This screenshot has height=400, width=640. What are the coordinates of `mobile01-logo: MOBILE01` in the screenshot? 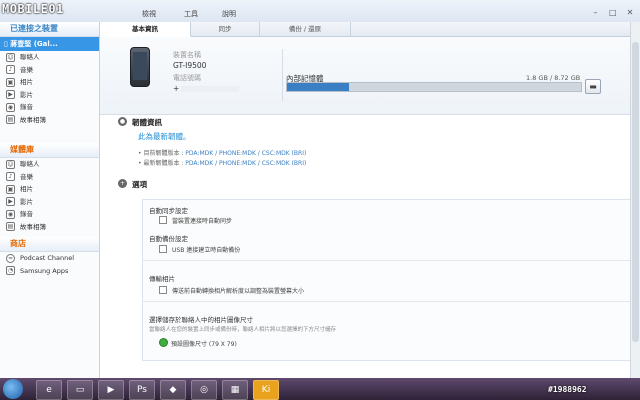 It's located at (33, 9).